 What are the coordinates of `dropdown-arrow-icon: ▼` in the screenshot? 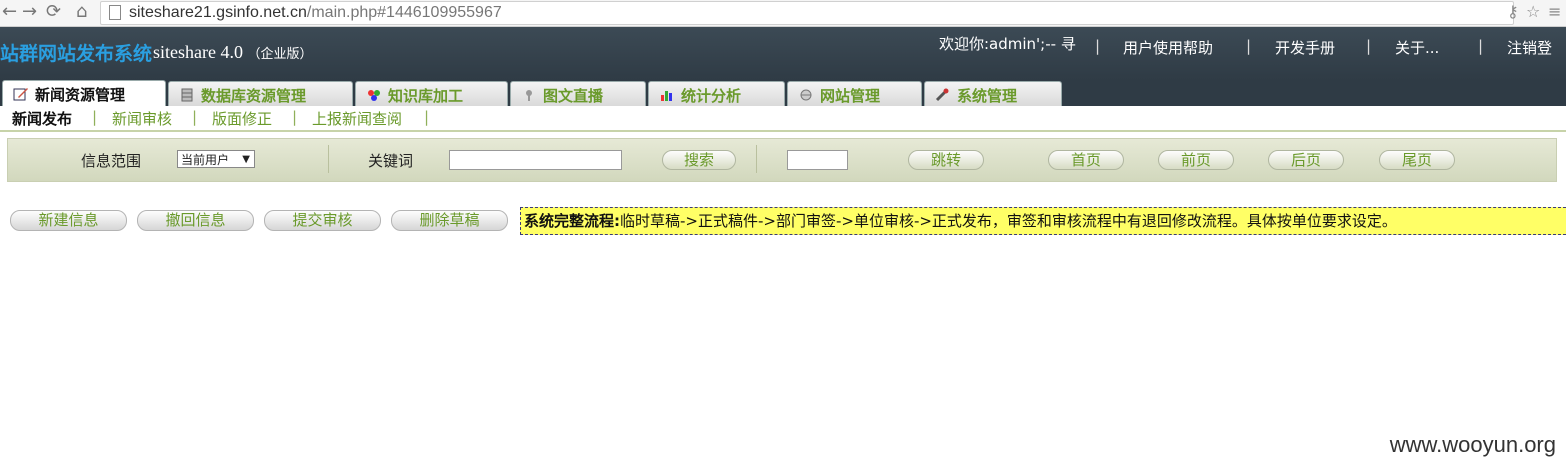 It's located at (246, 159).